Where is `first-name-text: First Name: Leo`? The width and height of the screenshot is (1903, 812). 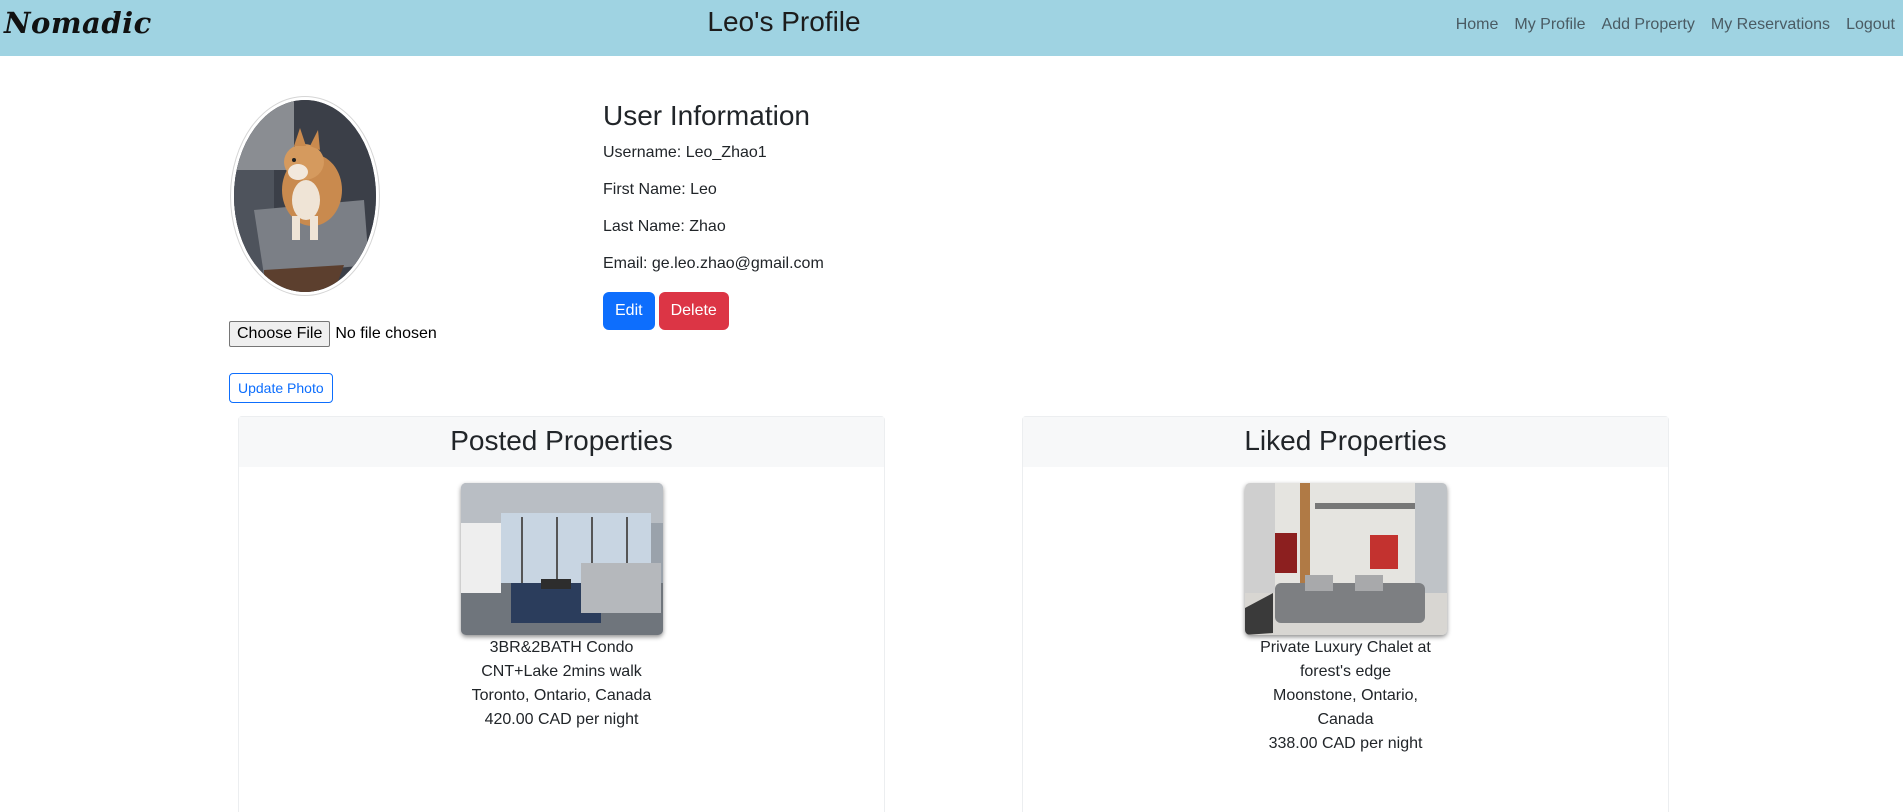
first-name-text: First Name: Leo is located at coordinates (660, 189).